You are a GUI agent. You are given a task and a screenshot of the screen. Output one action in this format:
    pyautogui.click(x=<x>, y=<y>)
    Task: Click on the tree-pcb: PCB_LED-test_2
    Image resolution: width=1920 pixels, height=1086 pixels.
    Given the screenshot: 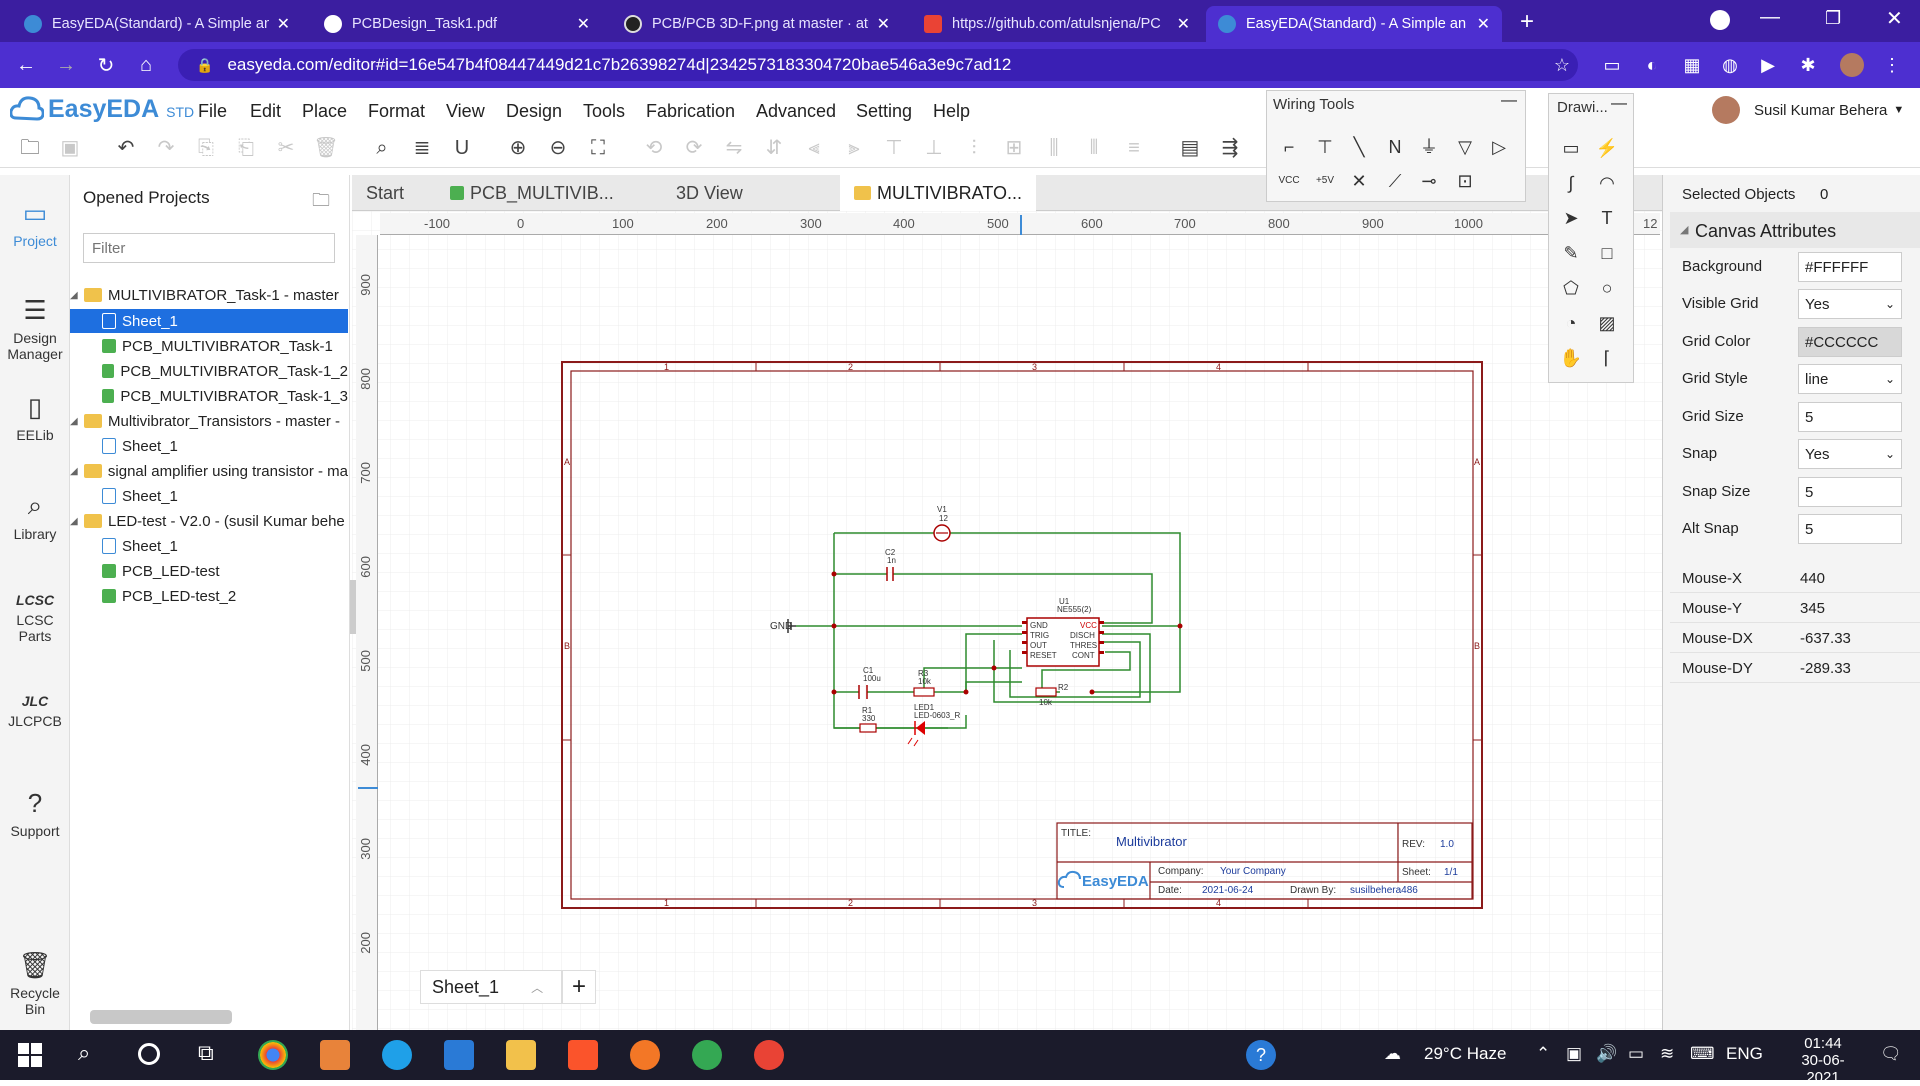 What is the action you would take?
    pyautogui.click(x=209, y=596)
    